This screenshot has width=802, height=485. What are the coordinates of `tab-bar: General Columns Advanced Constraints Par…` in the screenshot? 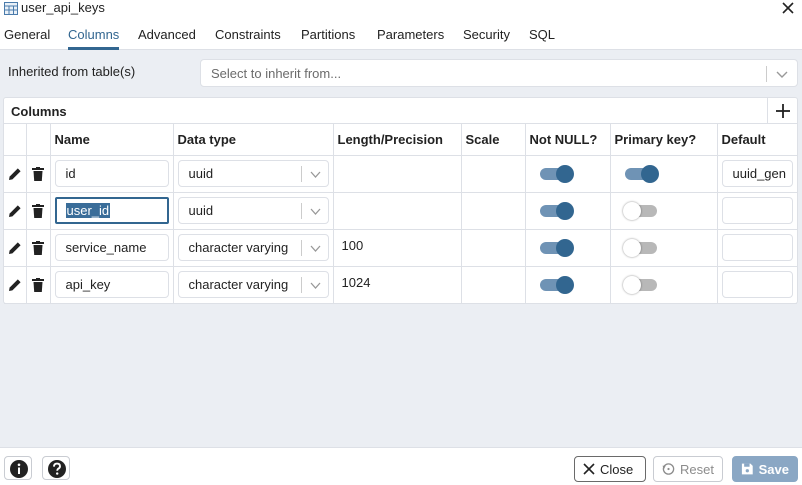 It's located at (401, 35).